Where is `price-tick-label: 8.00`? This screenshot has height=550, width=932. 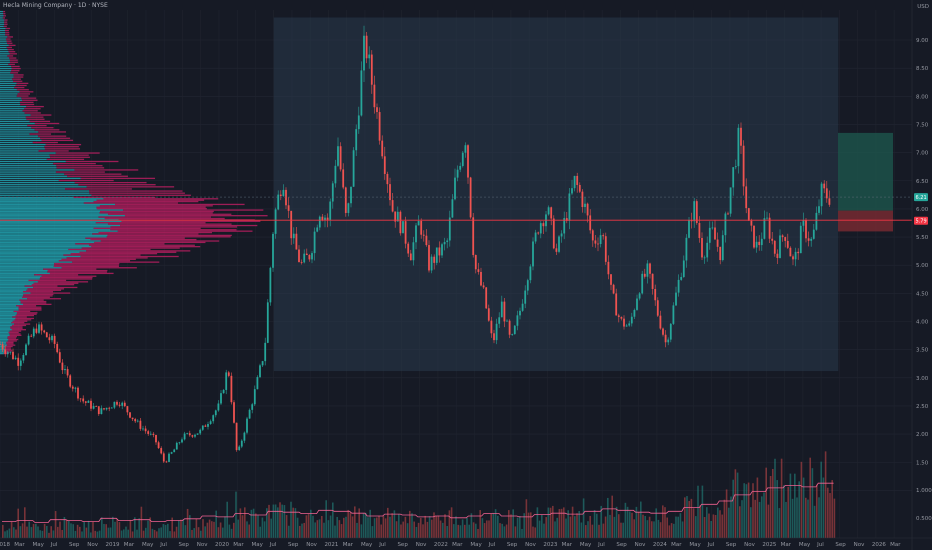 price-tick-label: 8.00 is located at coordinates (922, 97).